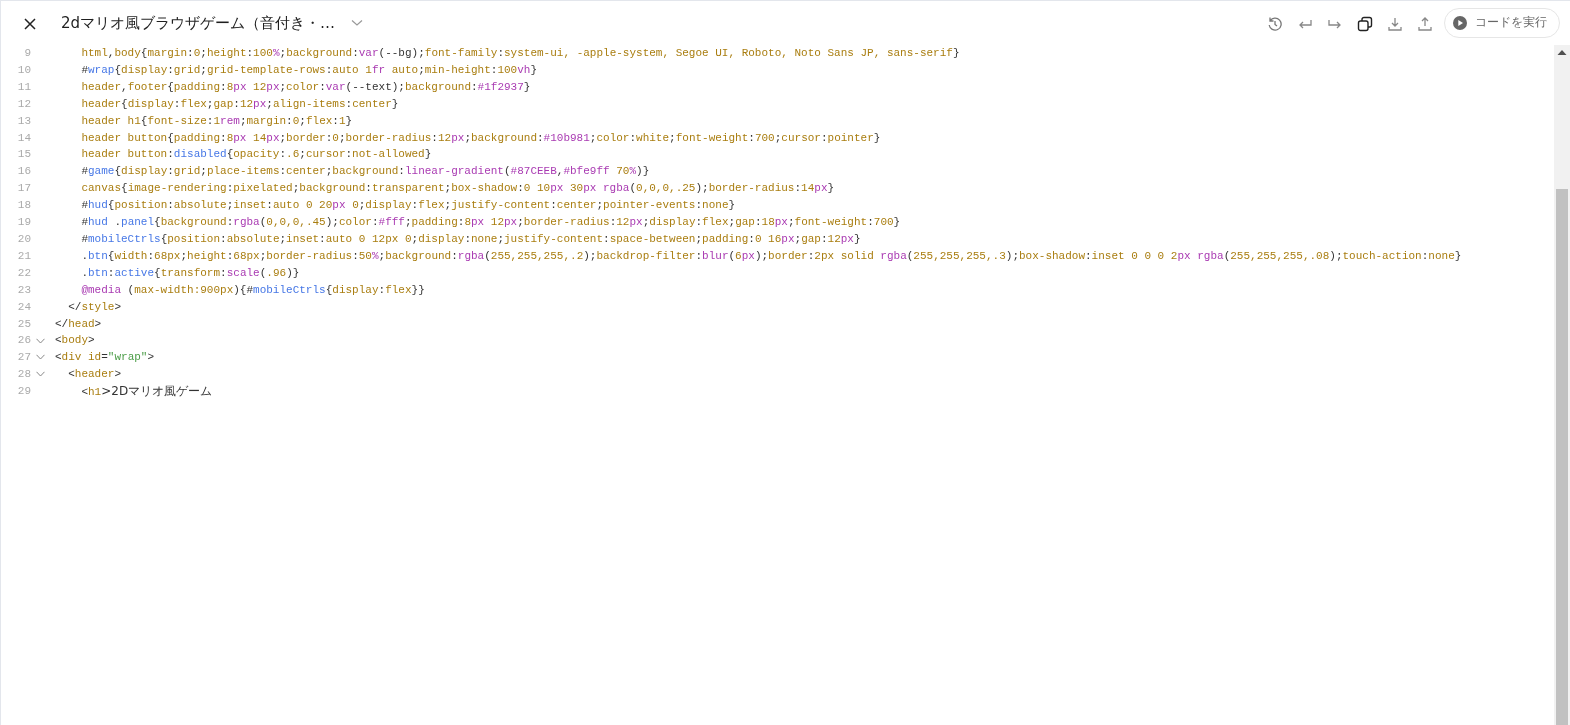 The image size is (1570, 725). I want to click on code-line: #hud{position:absolute;inset:auto 0 20px 0;display:flex;justify-content:center;pointer-events:none}, so click(408, 206).